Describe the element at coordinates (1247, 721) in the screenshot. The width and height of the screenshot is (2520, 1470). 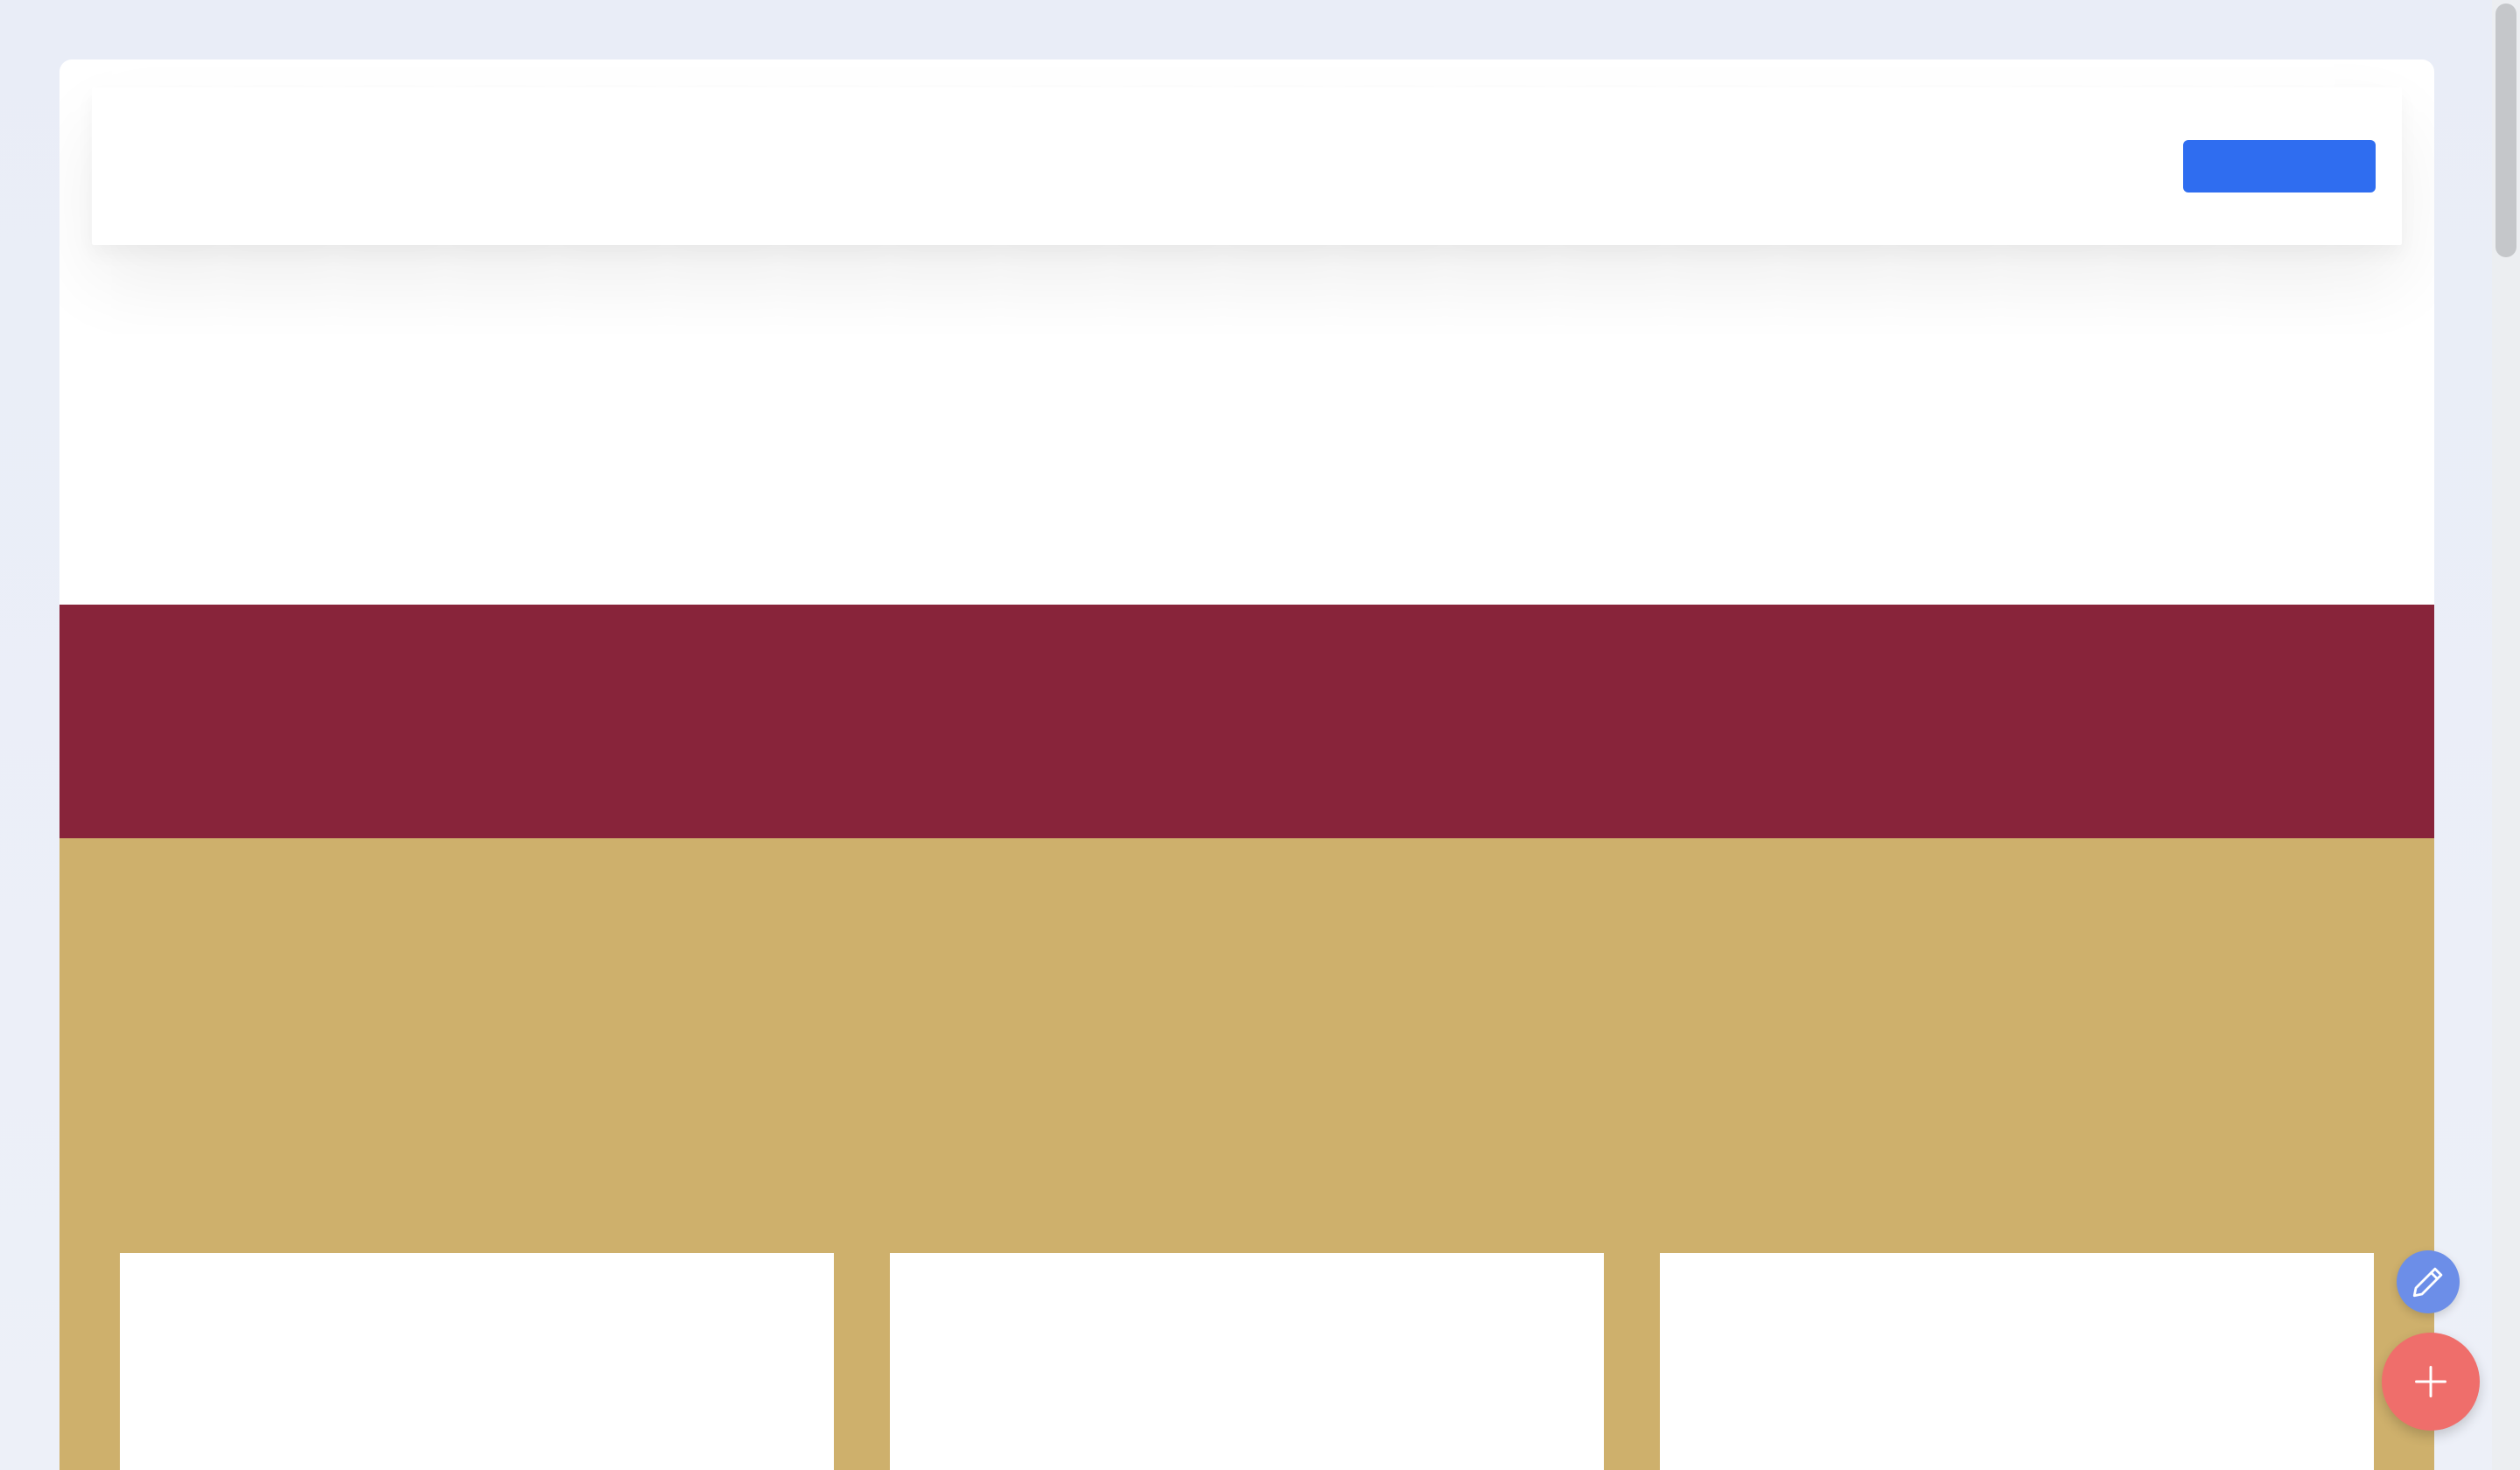
I see `crimson-band-section` at that location.